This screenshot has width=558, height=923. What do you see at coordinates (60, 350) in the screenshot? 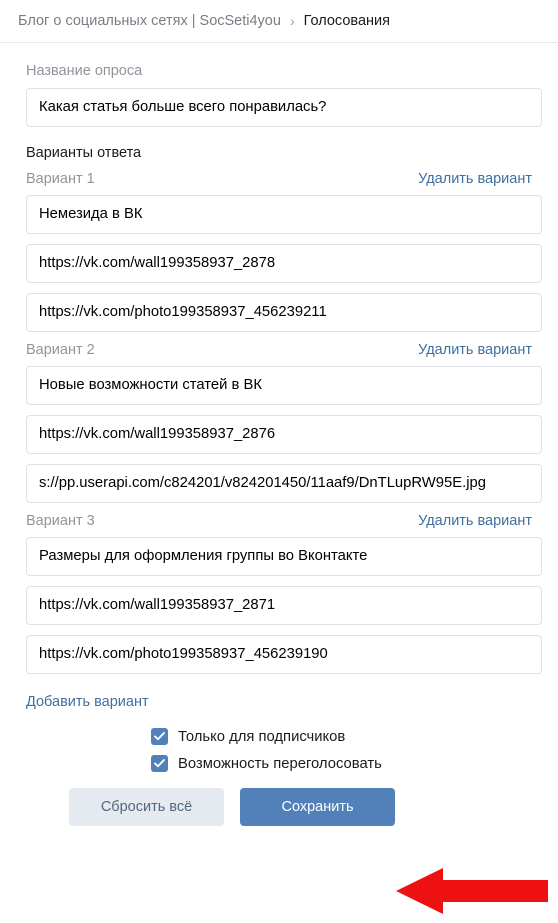
I see `variant-label: Вариант 2` at bounding box center [60, 350].